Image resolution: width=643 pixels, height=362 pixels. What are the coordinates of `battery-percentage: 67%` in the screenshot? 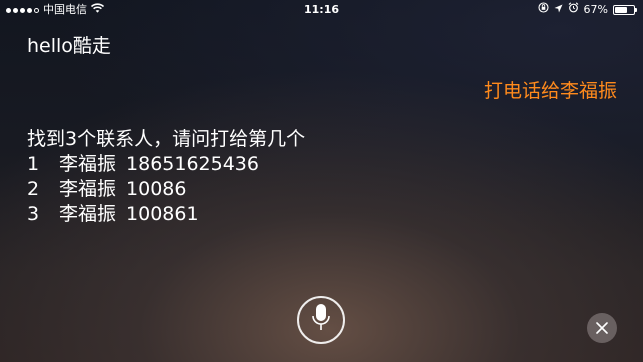 It's located at (595, 9).